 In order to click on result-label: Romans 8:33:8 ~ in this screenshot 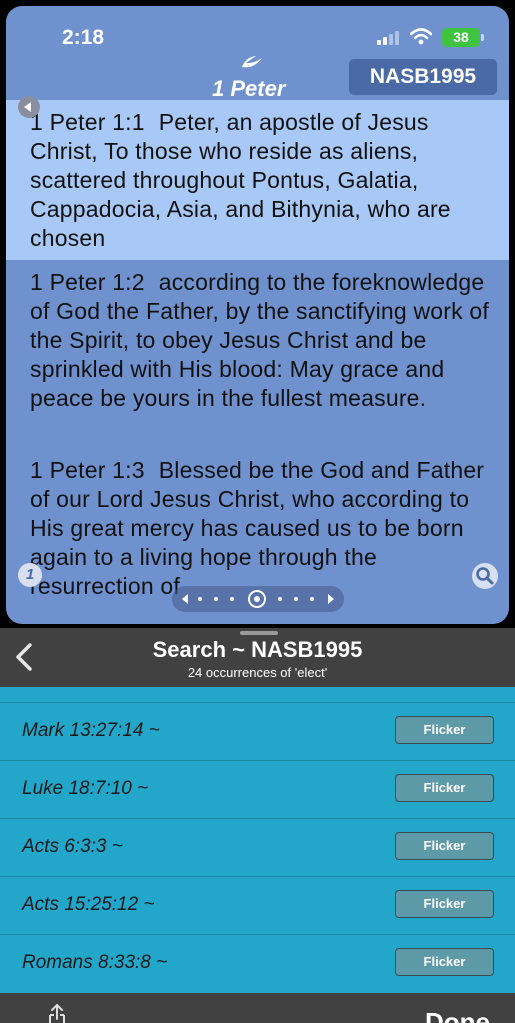, I will do `click(94, 963)`.